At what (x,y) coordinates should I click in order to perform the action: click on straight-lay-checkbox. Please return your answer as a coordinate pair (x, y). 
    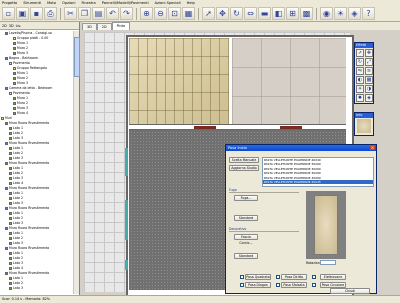
    Looking at the image, I should click on (242, 277).